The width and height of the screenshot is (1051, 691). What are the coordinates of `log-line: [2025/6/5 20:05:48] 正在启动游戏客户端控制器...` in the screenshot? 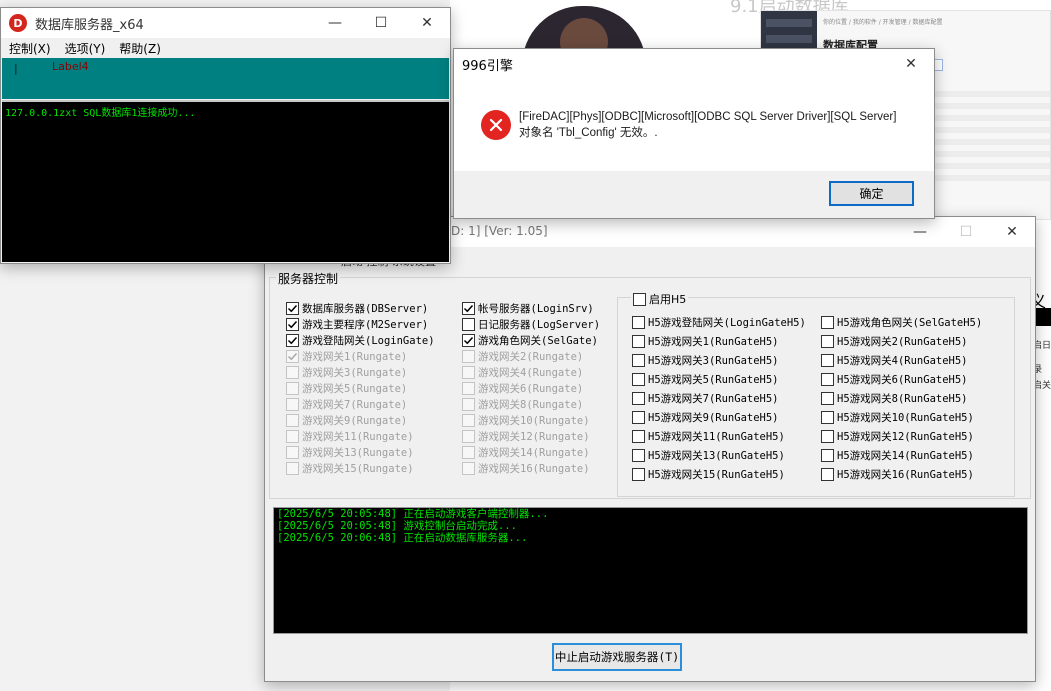 It's located at (413, 514).